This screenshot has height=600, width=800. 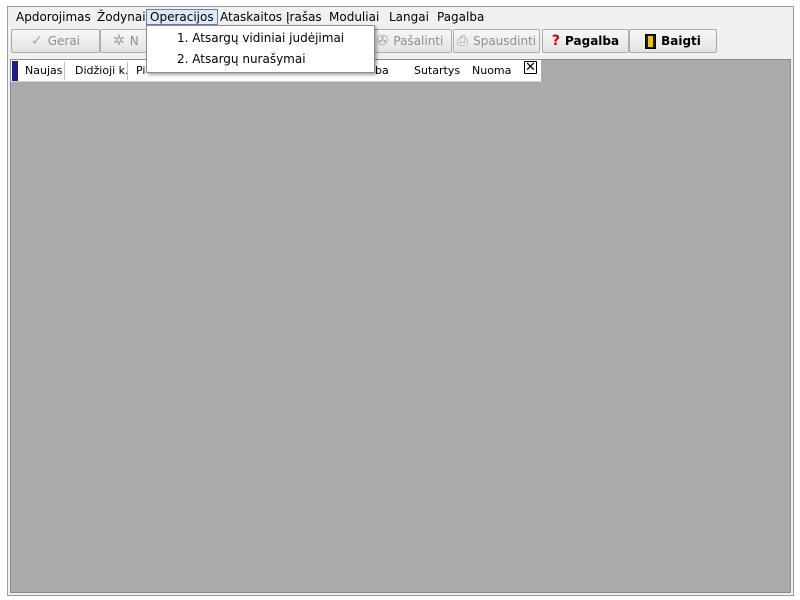 I want to click on dropdown-item-nurasymai: 2. Atsargų nurašymai, so click(x=241, y=59).